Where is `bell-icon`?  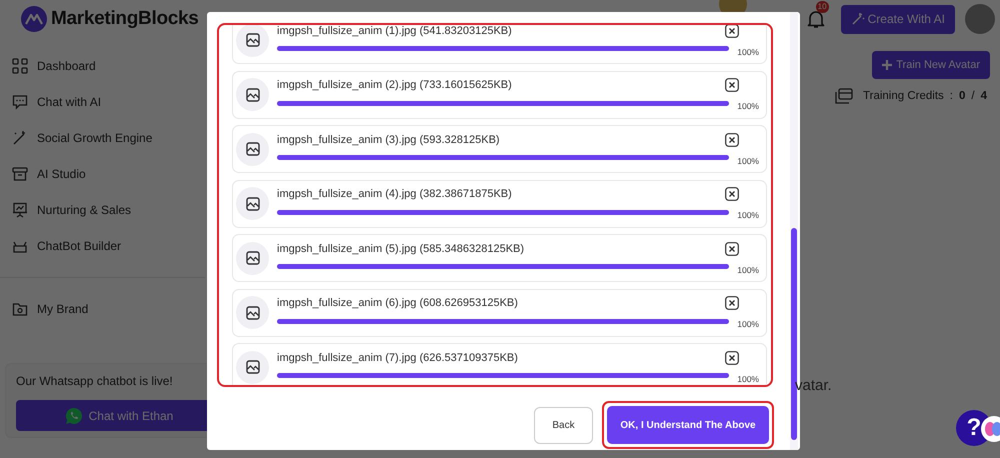 bell-icon is located at coordinates (815, 19).